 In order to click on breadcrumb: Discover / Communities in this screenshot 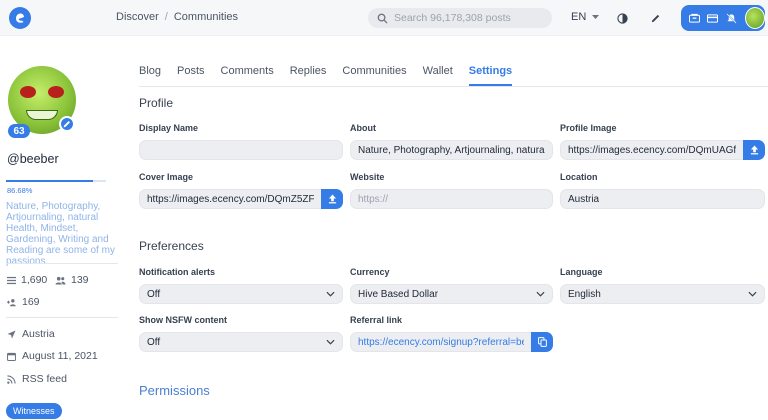, I will do `click(177, 17)`.